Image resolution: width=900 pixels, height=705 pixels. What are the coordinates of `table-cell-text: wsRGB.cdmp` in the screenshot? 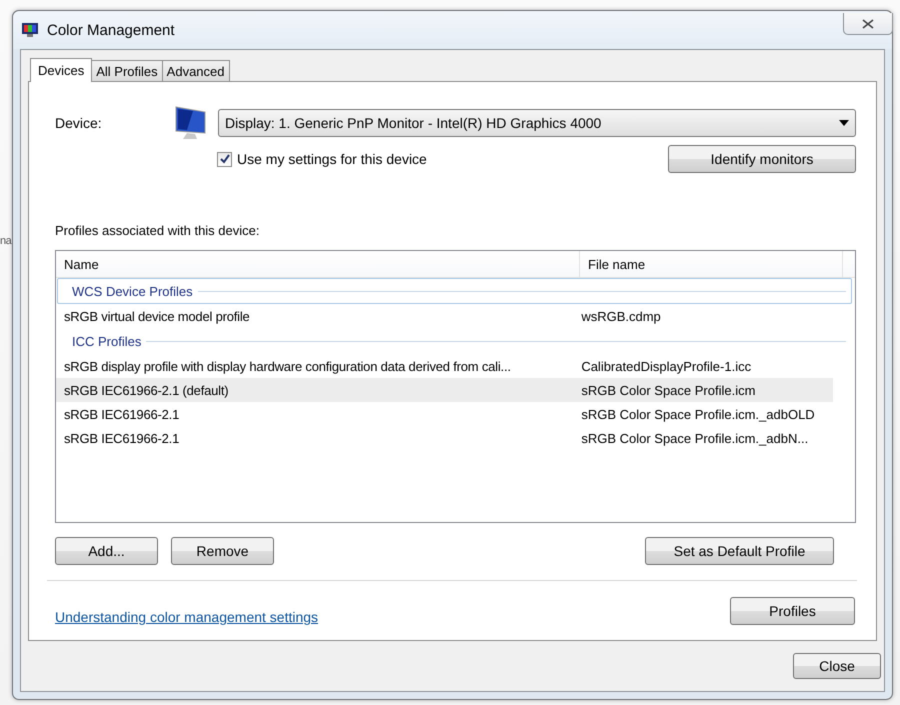 It's located at (621, 316).